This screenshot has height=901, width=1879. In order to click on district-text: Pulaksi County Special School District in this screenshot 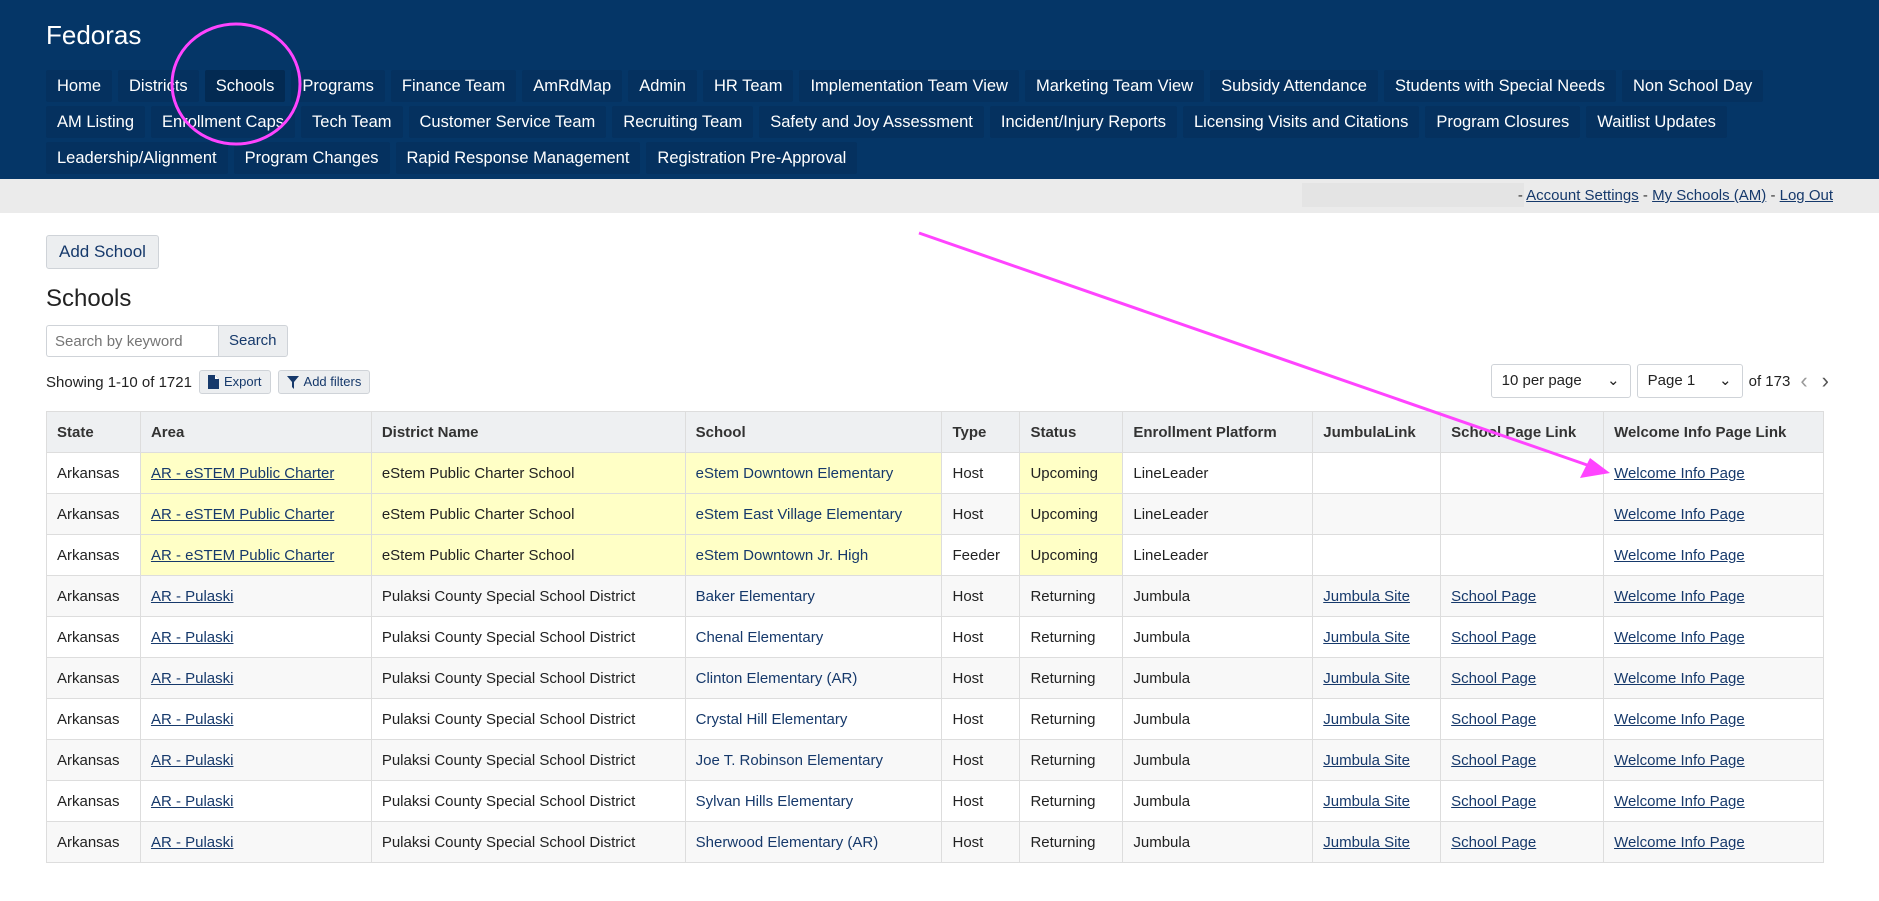, I will do `click(508, 596)`.